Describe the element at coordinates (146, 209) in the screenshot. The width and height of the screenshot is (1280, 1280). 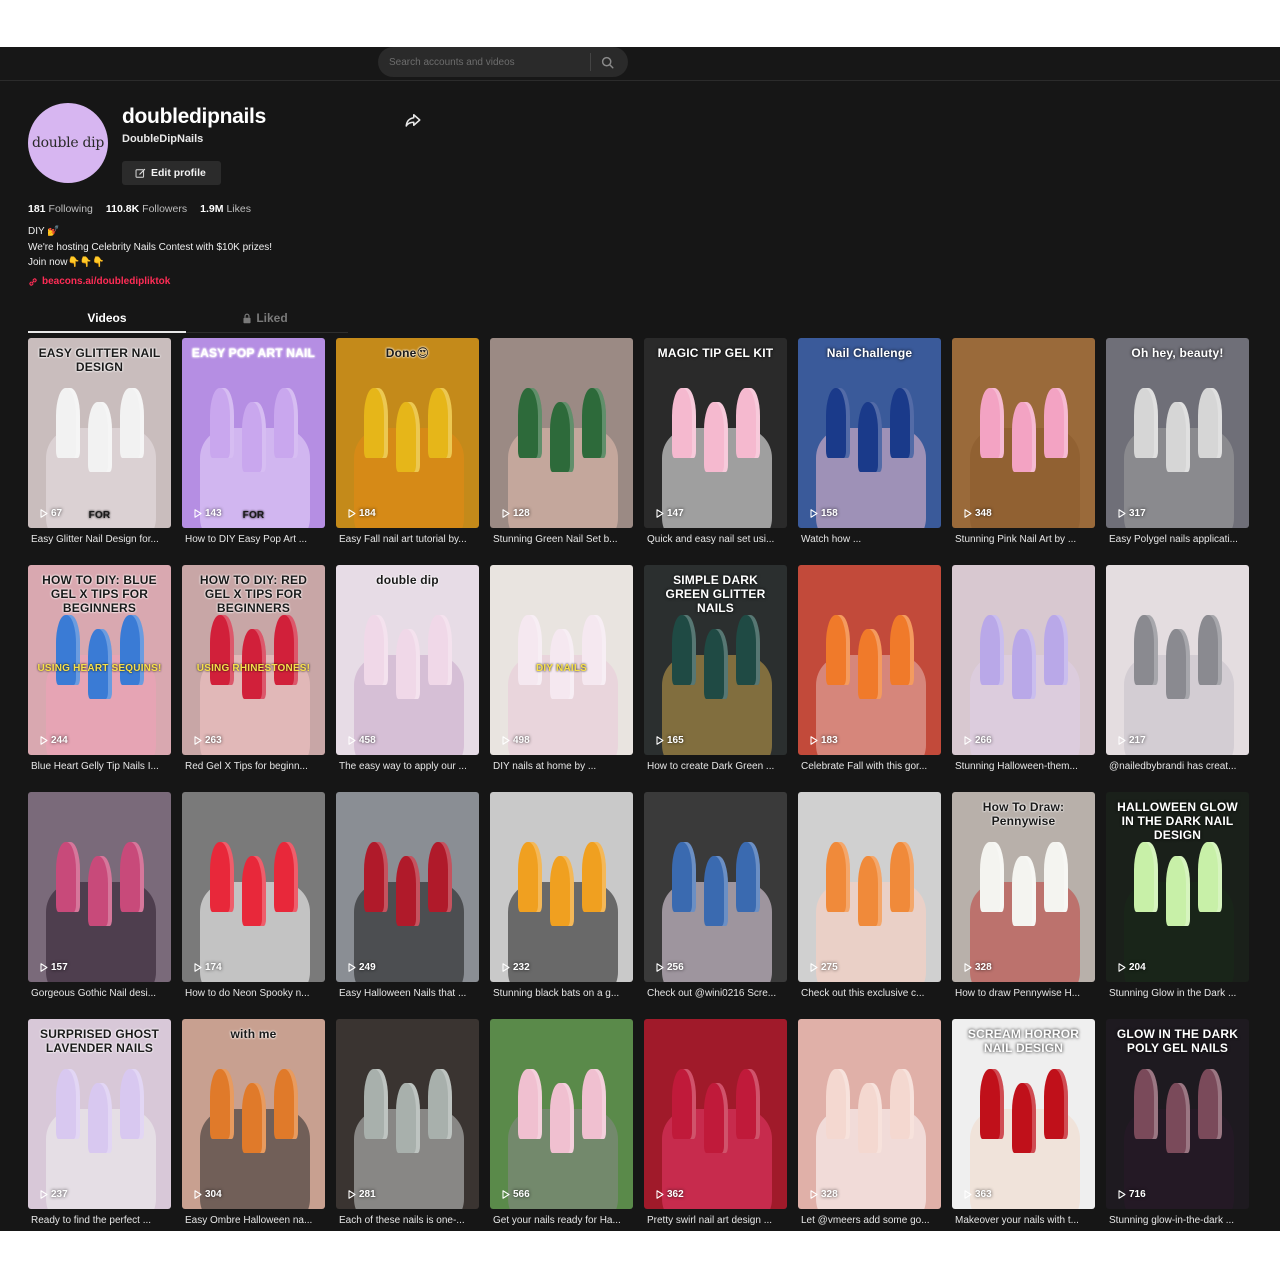
I see `followers-stat: 110.8K Followers` at that location.